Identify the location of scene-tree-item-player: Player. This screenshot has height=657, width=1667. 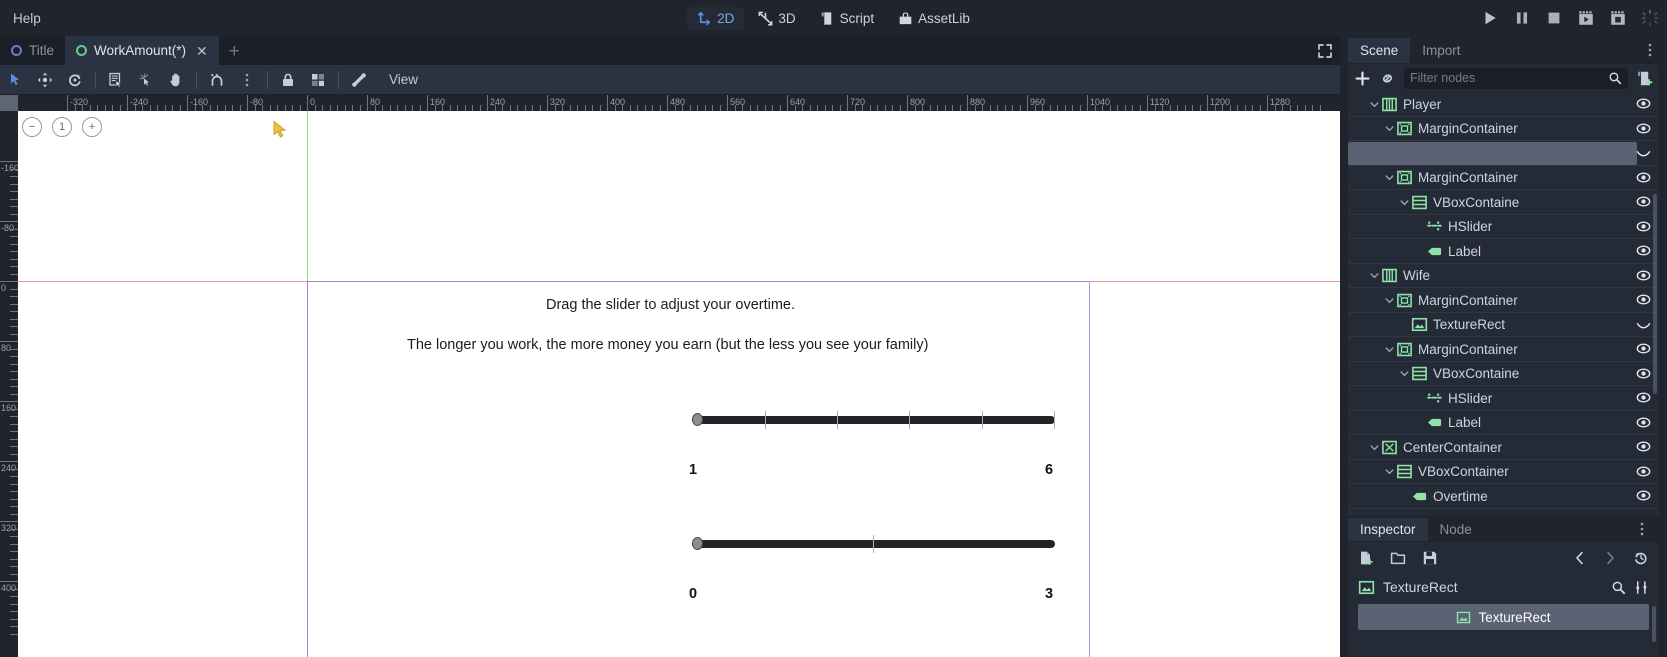
(1503, 104).